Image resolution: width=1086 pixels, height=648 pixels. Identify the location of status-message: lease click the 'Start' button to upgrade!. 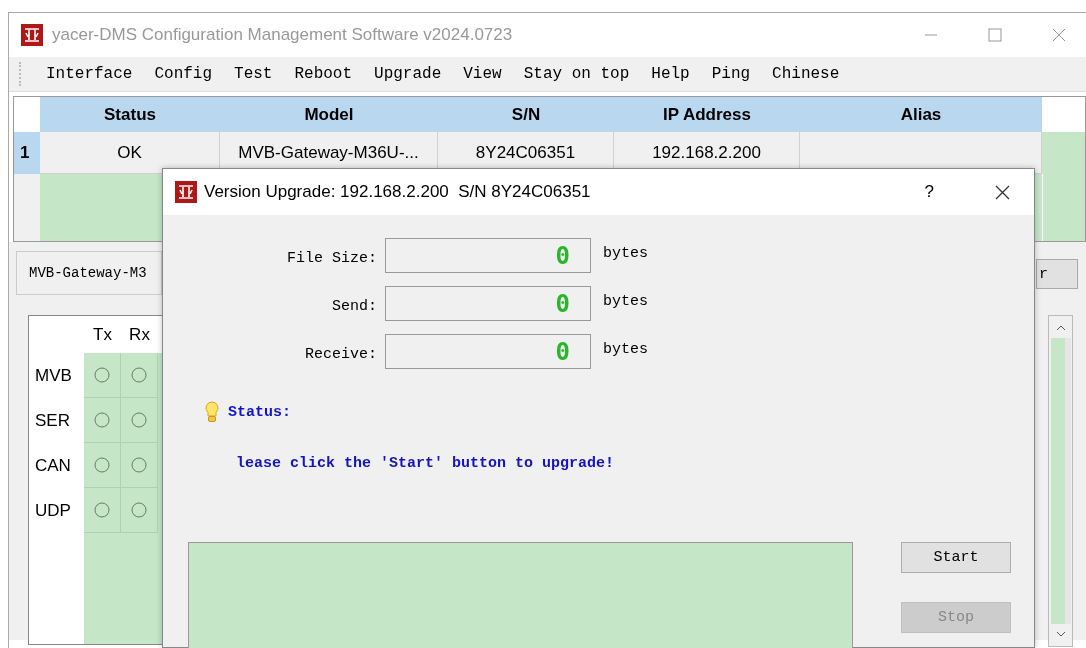
(425, 463).